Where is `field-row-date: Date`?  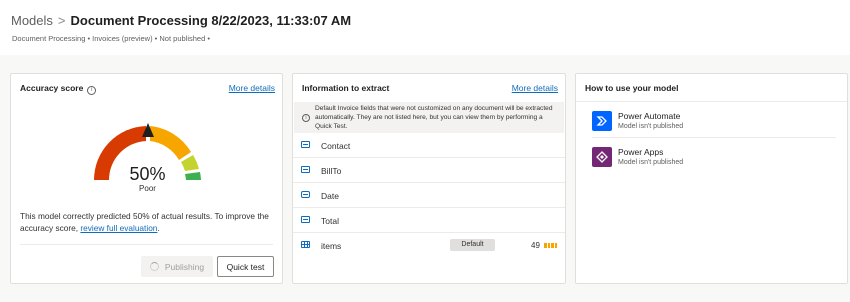
field-row-date: Date is located at coordinates (429, 195).